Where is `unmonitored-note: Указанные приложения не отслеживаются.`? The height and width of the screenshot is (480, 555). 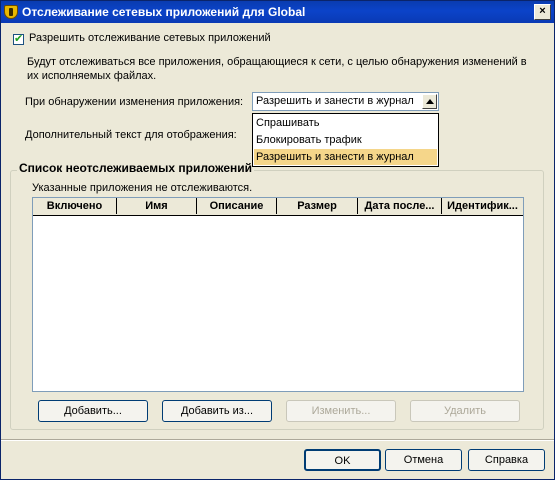 unmonitored-note: Указанные приложения не отслеживаются. is located at coordinates (142, 188).